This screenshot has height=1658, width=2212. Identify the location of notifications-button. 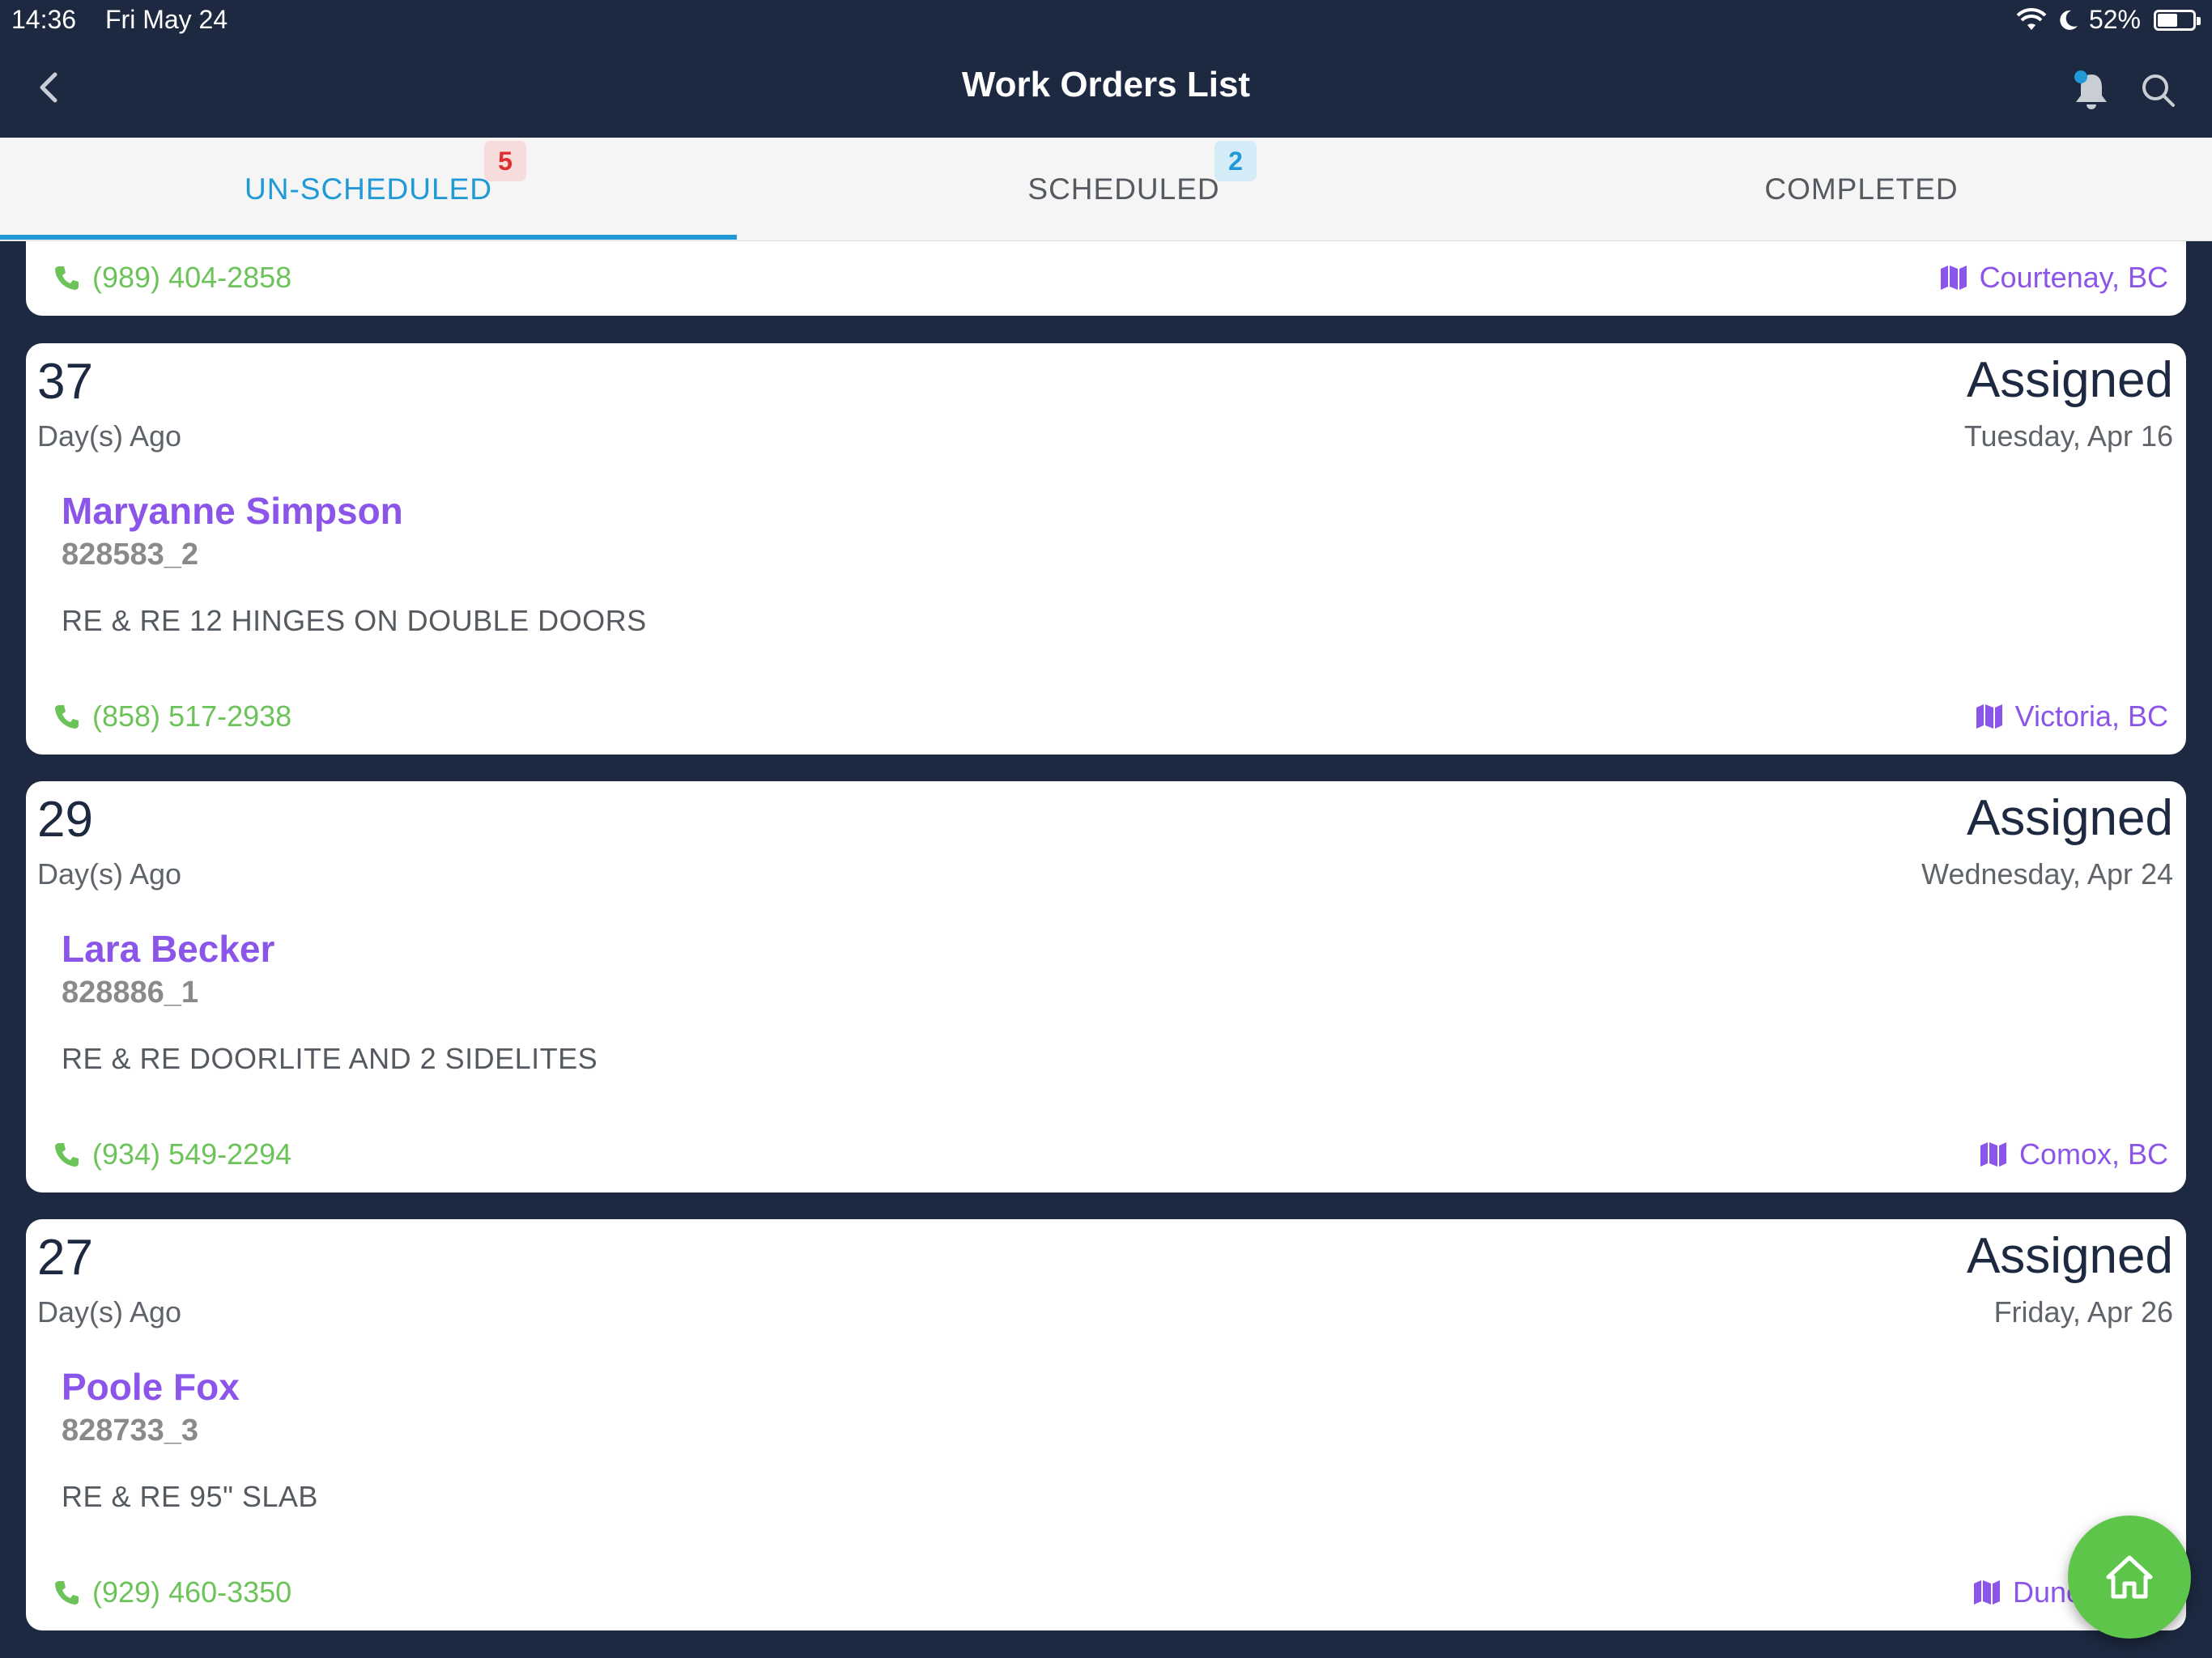
(2091, 90).